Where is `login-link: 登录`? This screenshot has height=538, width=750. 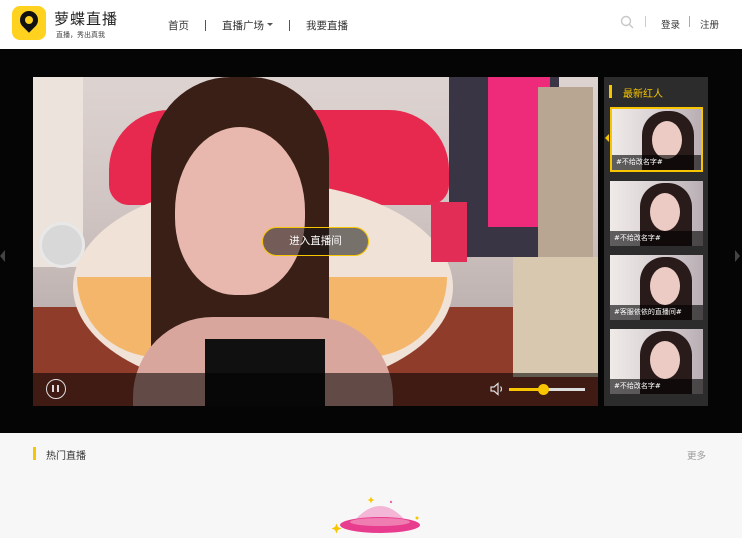 login-link: 登录 is located at coordinates (670, 24).